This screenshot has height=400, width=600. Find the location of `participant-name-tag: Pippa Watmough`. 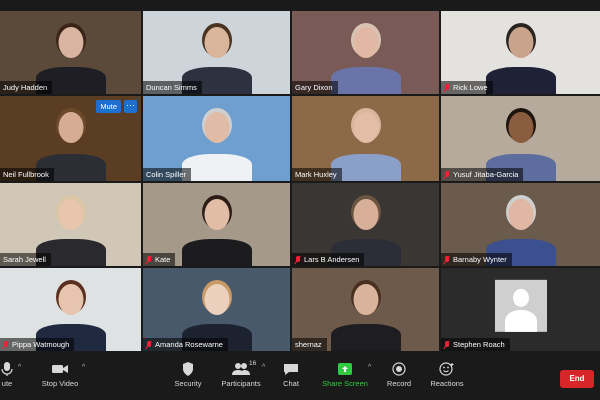

participant-name-tag: Pippa Watmough is located at coordinates (37, 344).